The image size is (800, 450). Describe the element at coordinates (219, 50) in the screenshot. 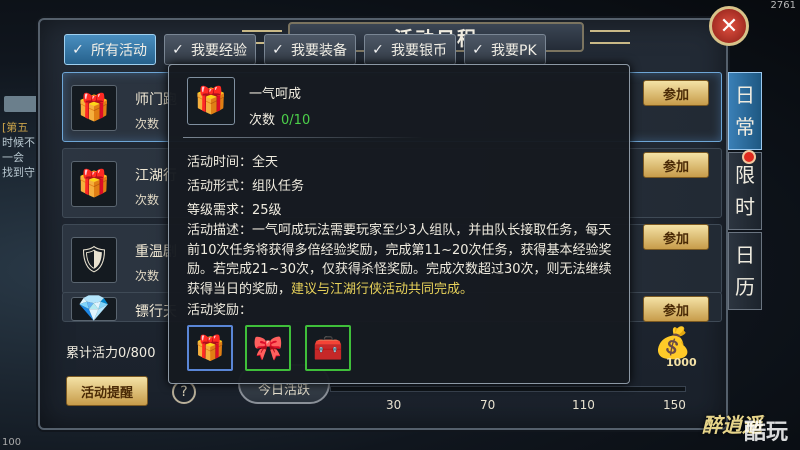

I see `tab-label: 我要经验` at that location.